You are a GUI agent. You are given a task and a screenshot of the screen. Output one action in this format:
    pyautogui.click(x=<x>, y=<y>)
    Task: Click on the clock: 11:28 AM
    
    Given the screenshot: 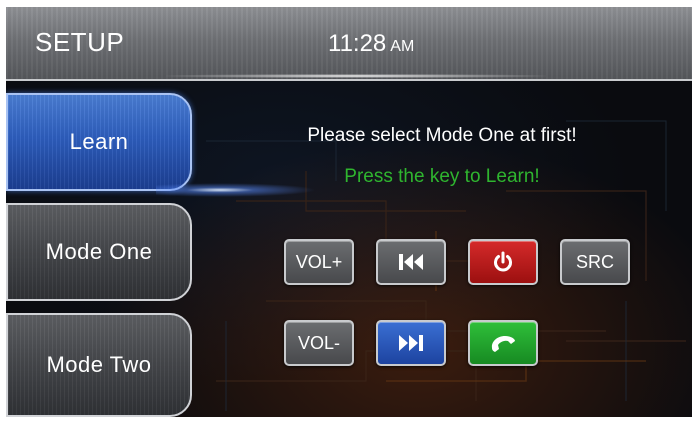 What is the action you would take?
    pyautogui.click(x=371, y=44)
    